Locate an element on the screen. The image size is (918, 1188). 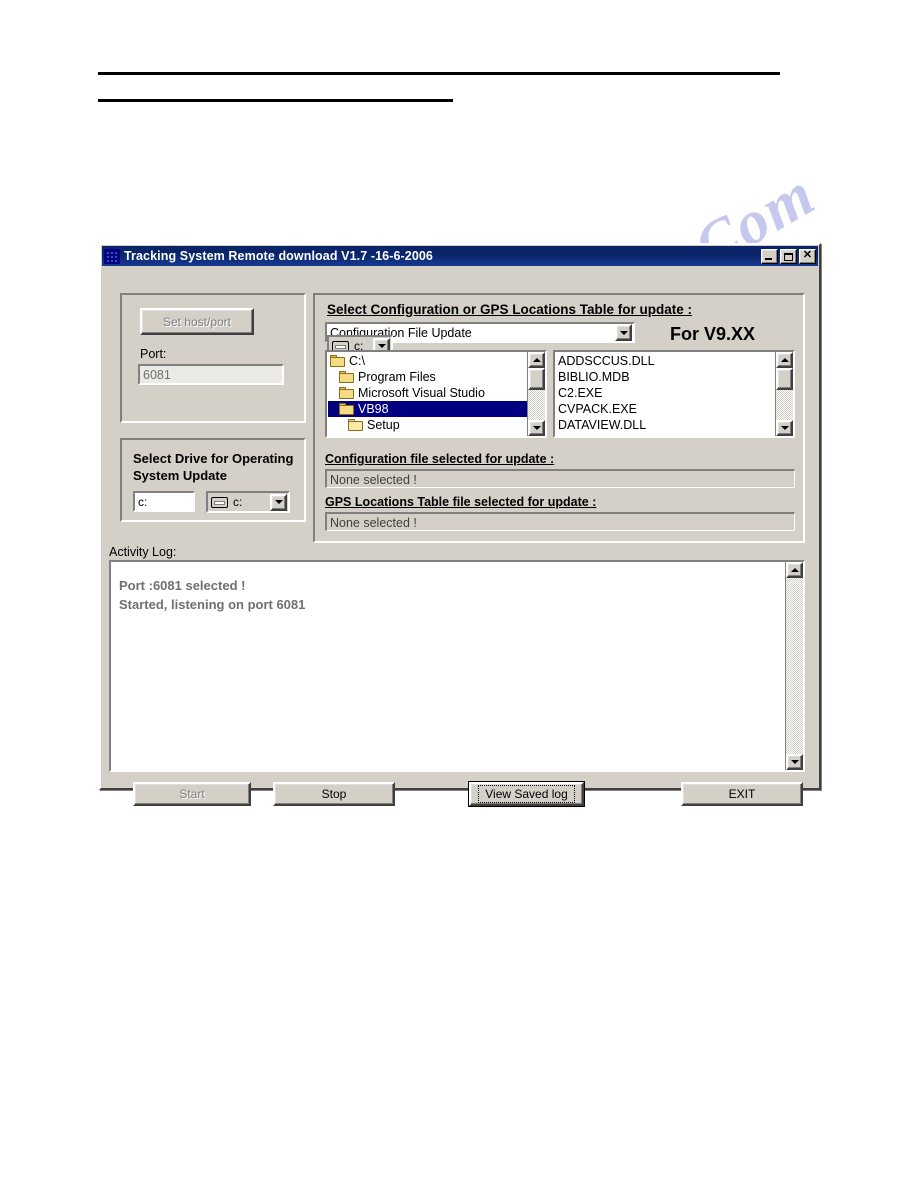
stop-button: Stop is located at coordinates (334, 794).